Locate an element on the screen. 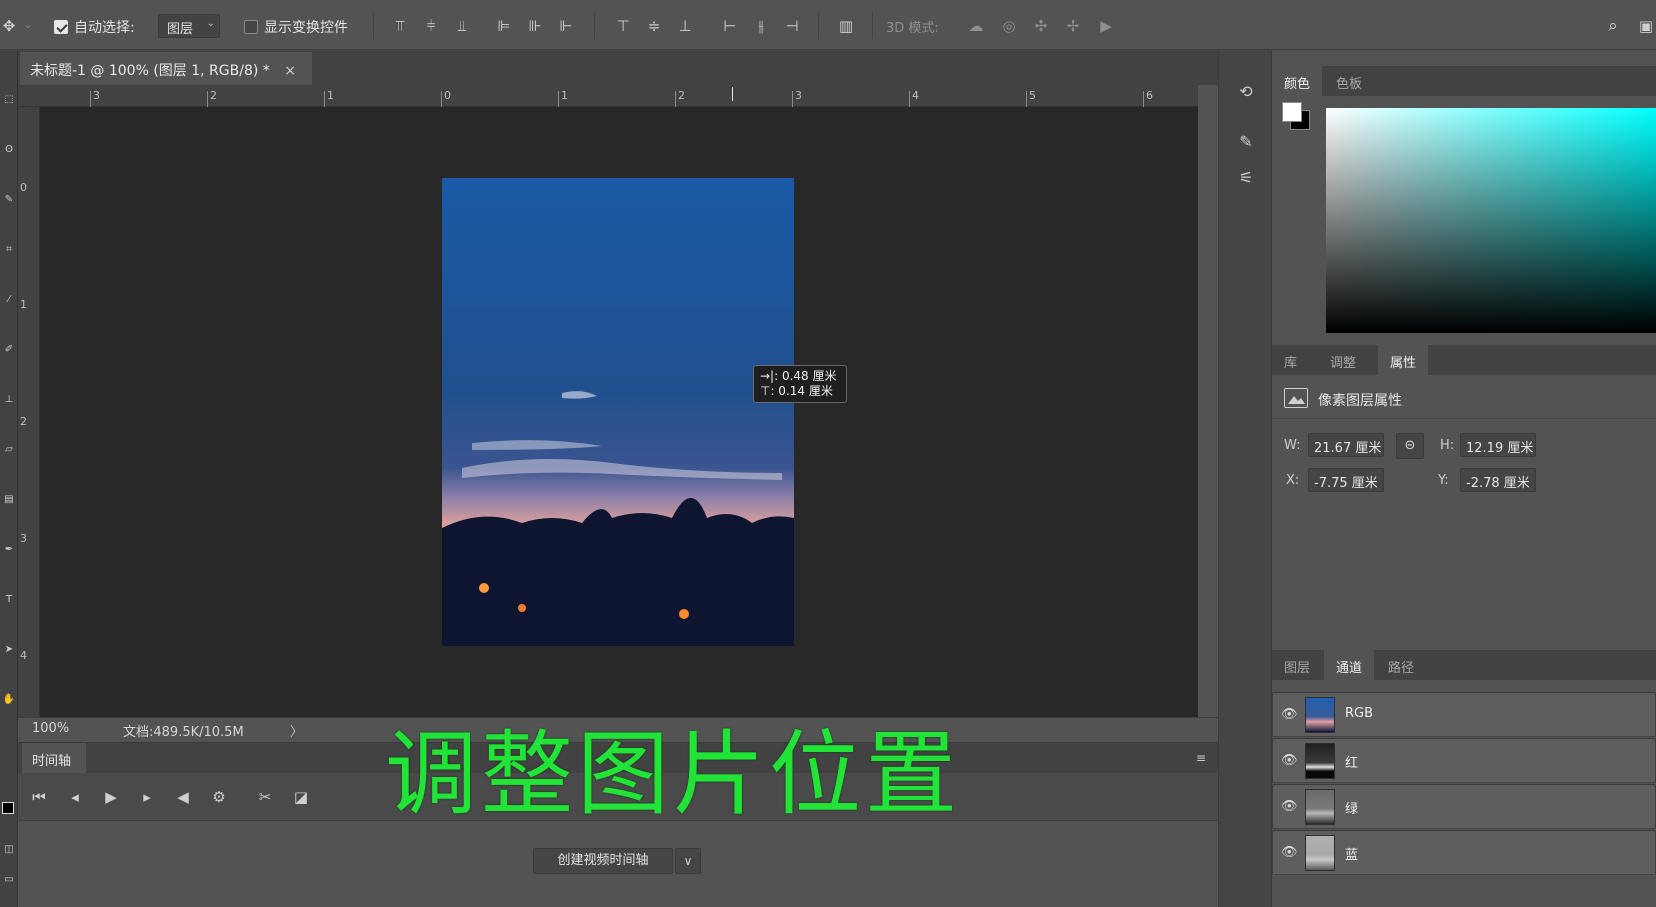 Image resolution: width=1656 pixels, height=907 pixels. align-horizontal-center-icon: ⊪ is located at coordinates (535, 26).